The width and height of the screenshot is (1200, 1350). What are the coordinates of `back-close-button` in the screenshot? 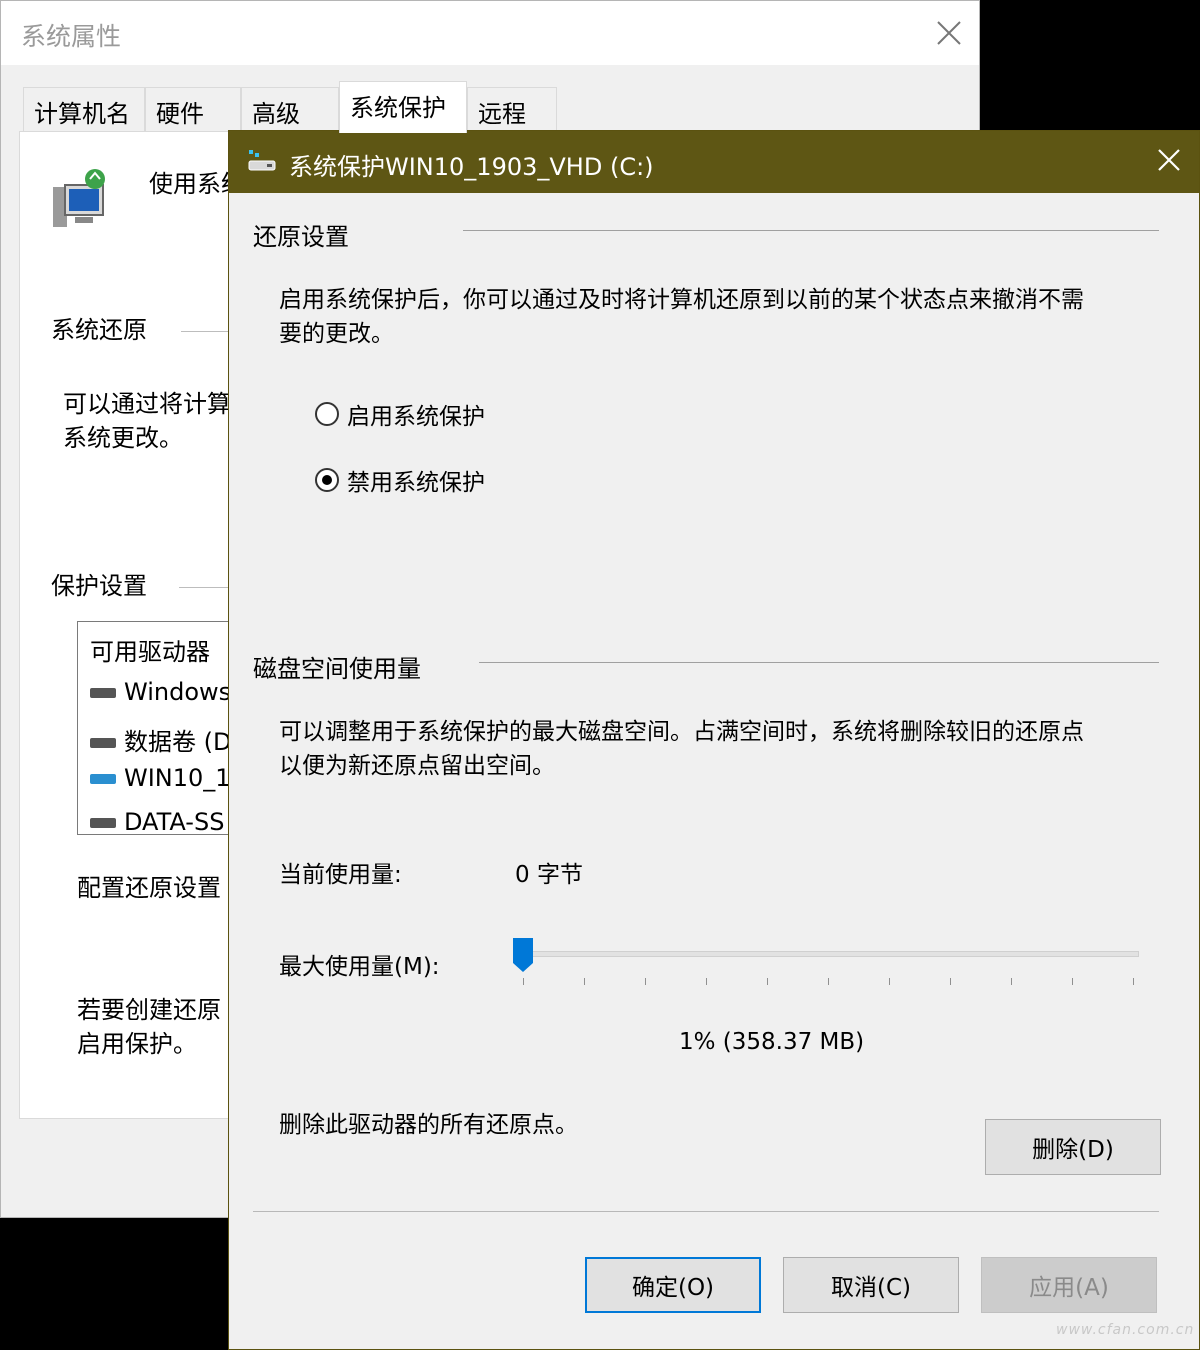 It's located at (948, 33).